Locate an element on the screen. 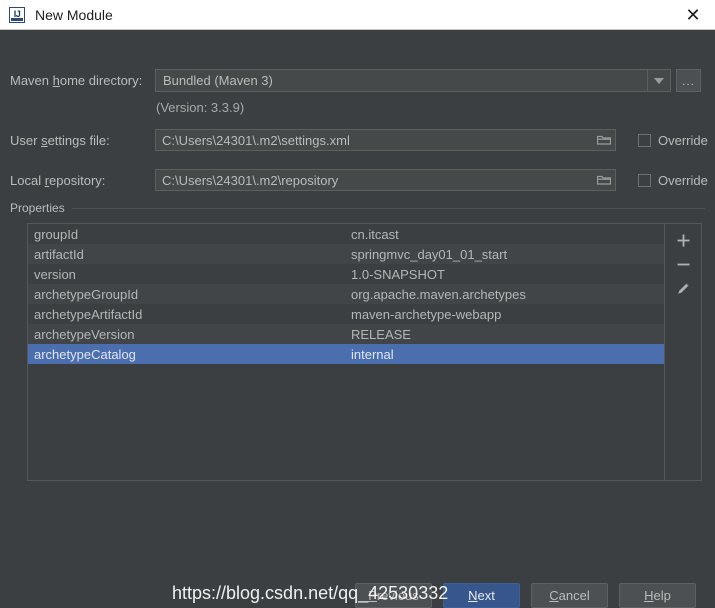  cancel-button: Cancel is located at coordinates (569, 595).